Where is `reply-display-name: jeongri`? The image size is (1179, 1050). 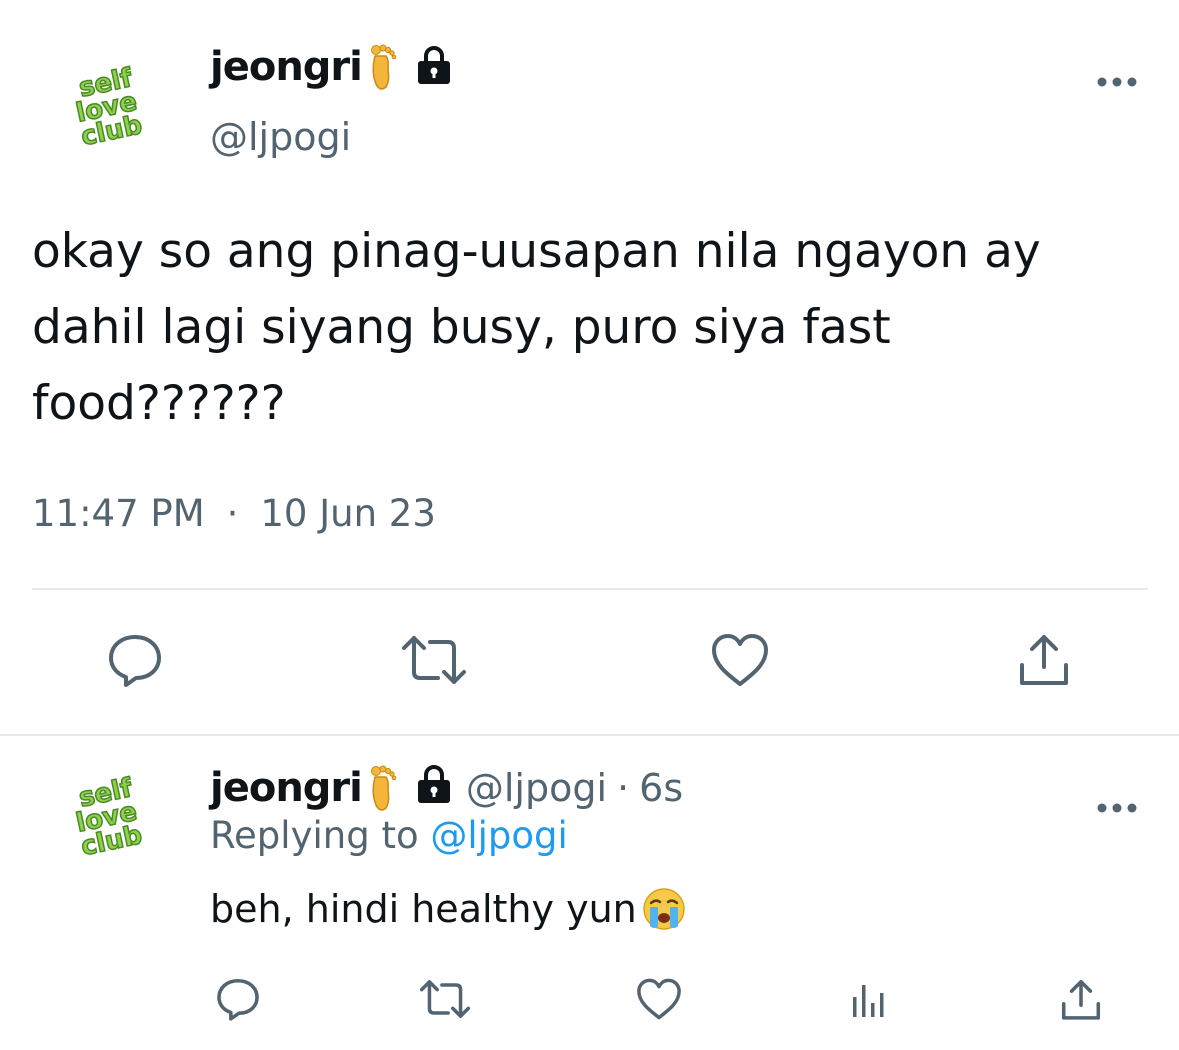
reply-display-name: jeongri is located at coordinates (286, 788).